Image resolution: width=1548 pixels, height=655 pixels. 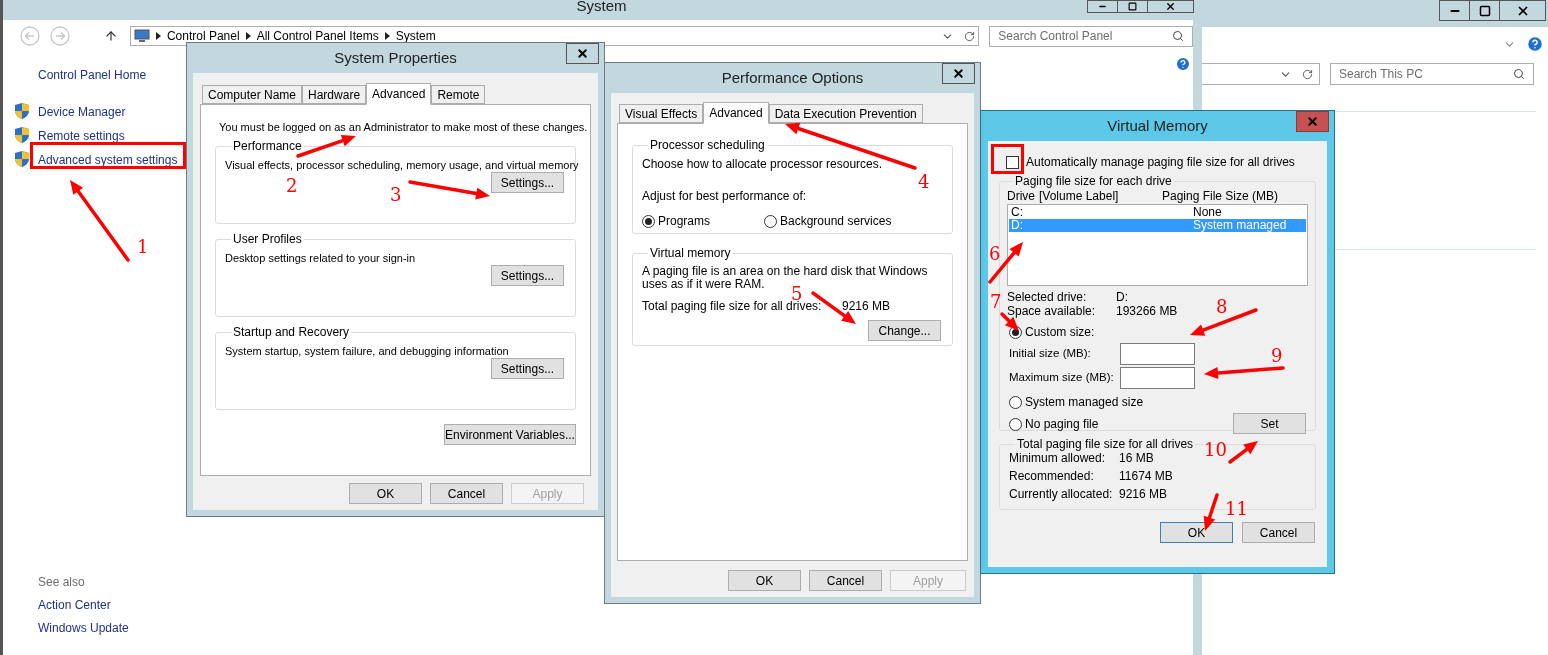 What do you see at coordinates (1454, 10) in the screenshot?
I see `minimize-button` at bounding box center [1454, 10].